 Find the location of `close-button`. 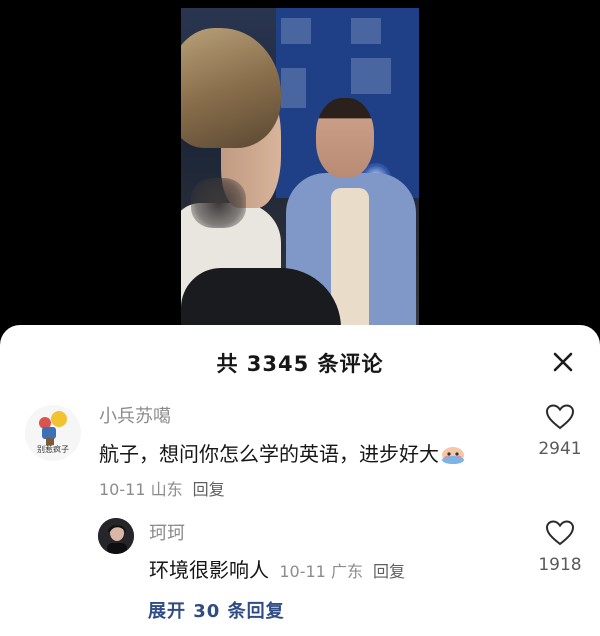

close-button is located at coordinates (563, 362).